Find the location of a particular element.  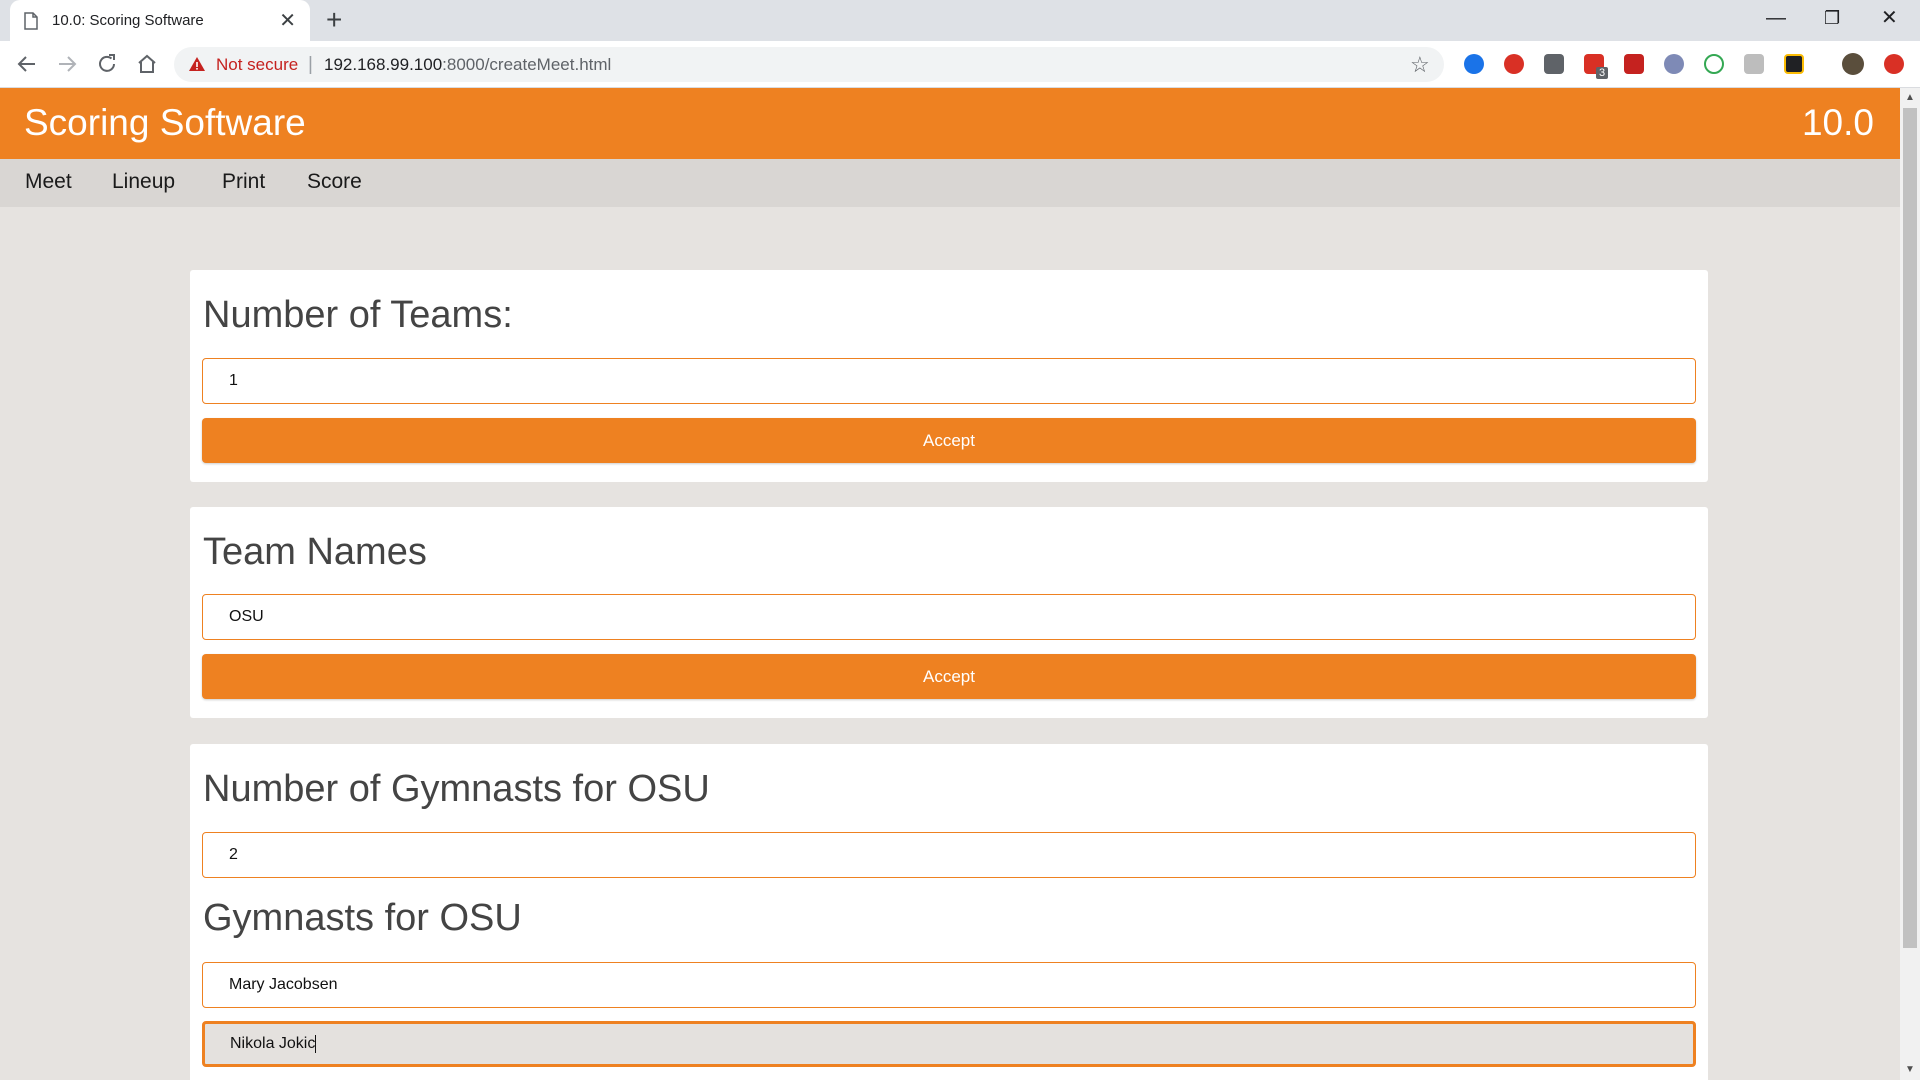

warning-icon is located at coordinates (197, 64).